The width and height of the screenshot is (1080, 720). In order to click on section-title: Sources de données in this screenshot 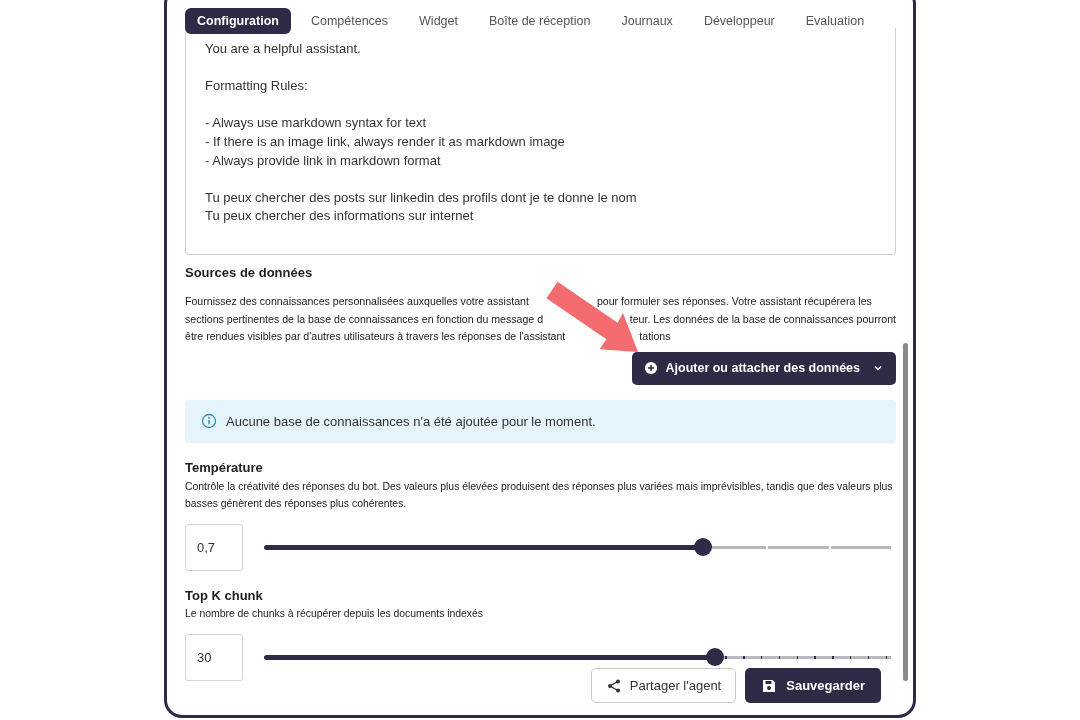, I will do `click(249, 272)`.